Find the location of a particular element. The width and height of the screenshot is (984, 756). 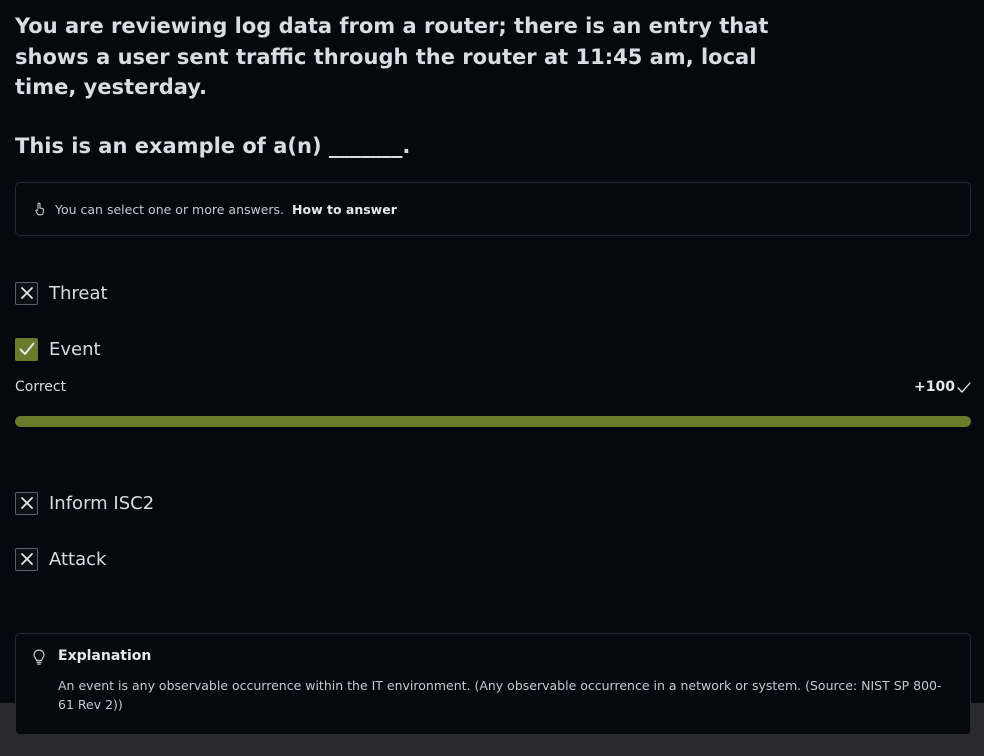

checkbox-event is located at coordinates (26, 349).